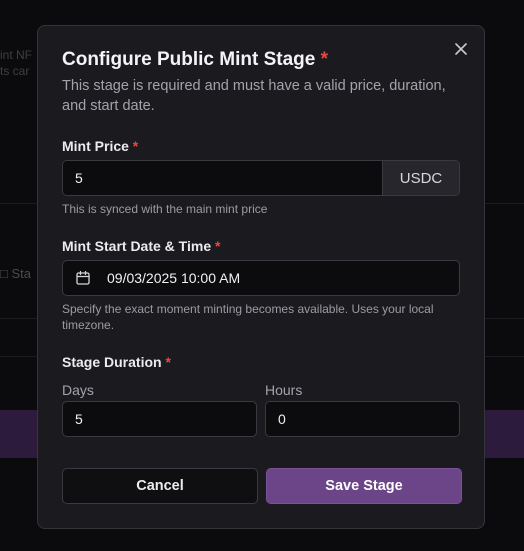 Image resolution: width=524 pixels, height=551 pixels. I want to click on mint-price-field: 5 USDC, so click(261, 178).